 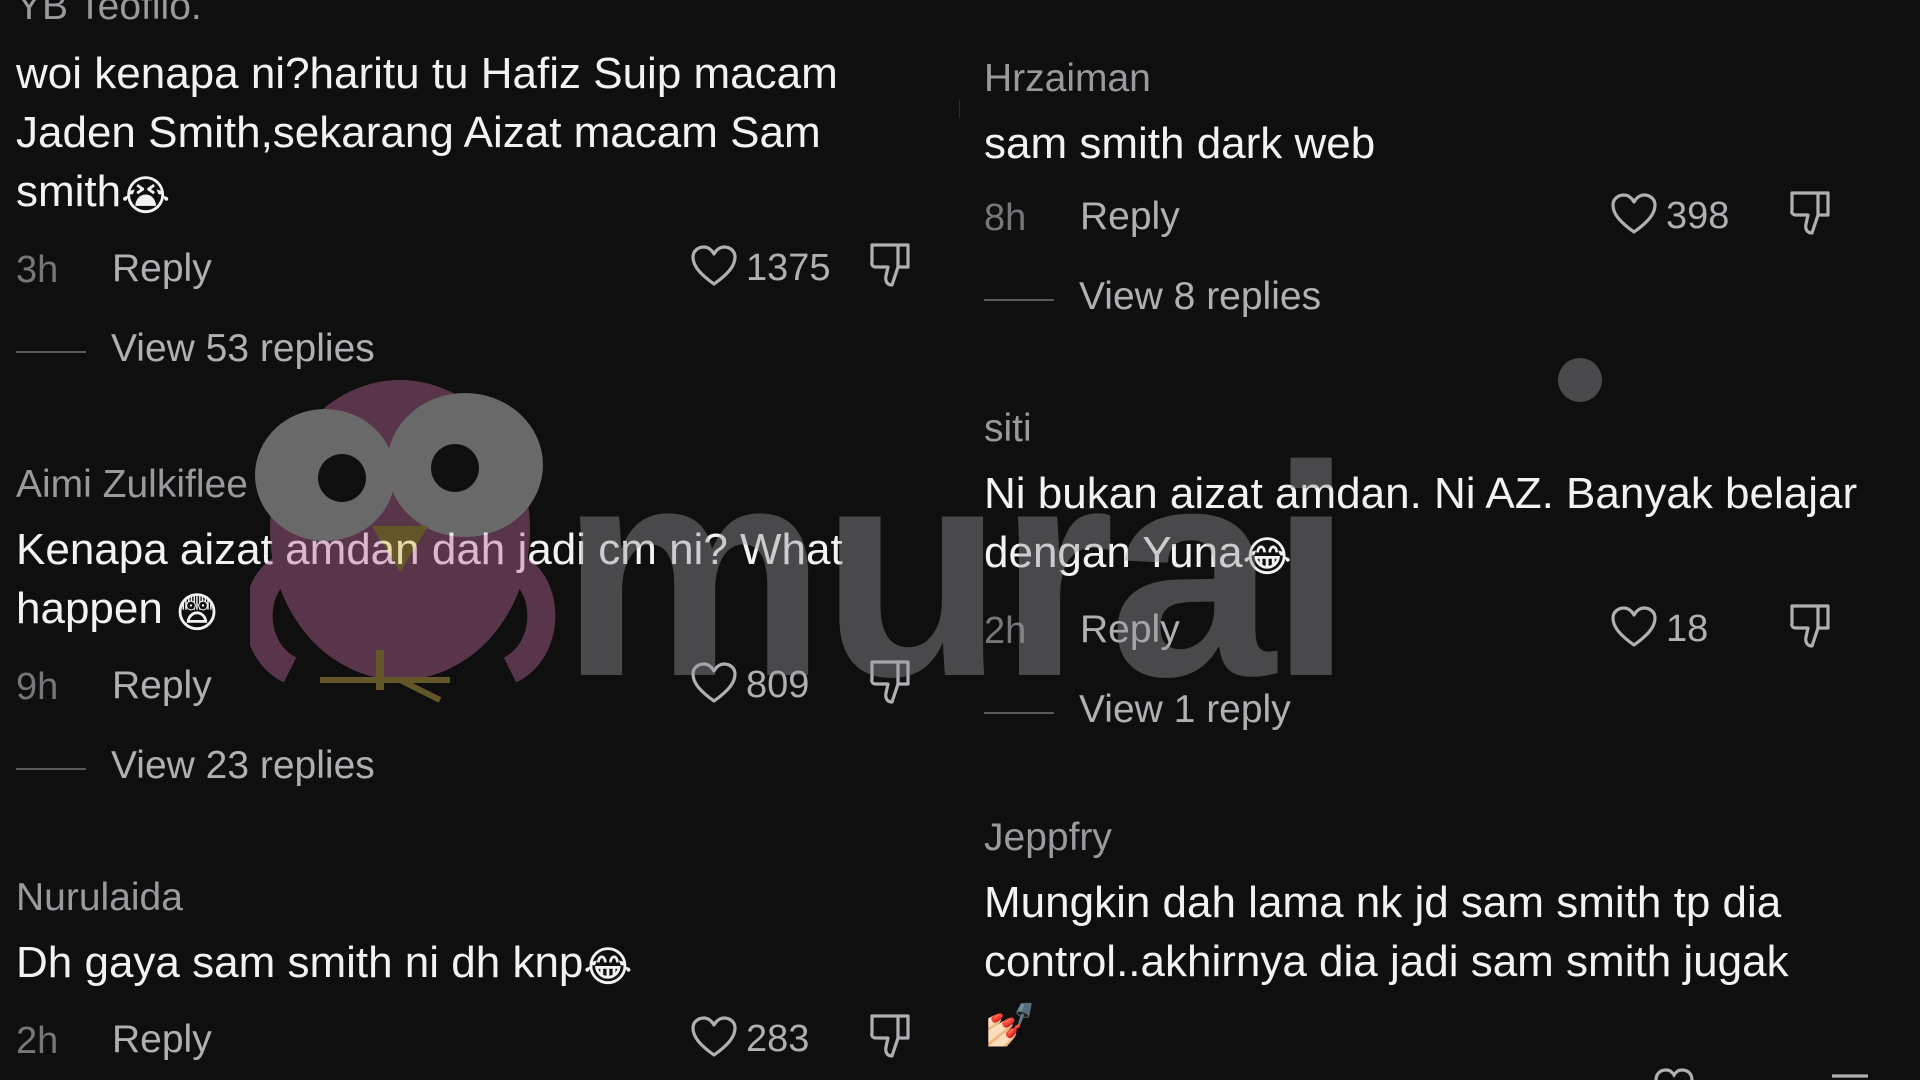 I want to click on like-count: 1375, so click(x=788, y=267).